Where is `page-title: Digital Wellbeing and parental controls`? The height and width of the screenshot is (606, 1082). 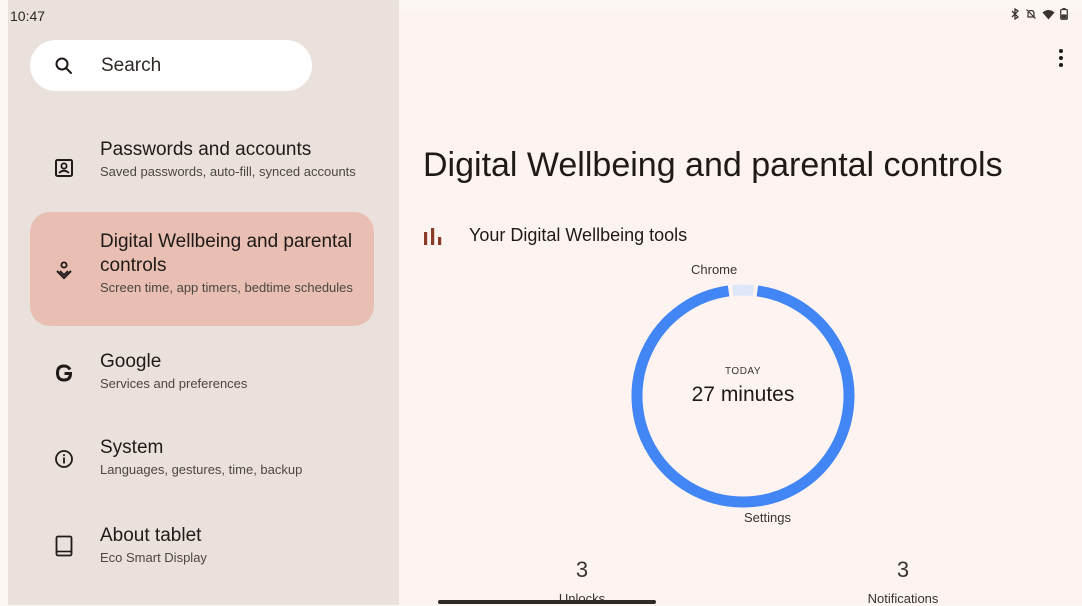
page-title: Digital Wellbeing and parental controls is located at coordinates (713, 165).